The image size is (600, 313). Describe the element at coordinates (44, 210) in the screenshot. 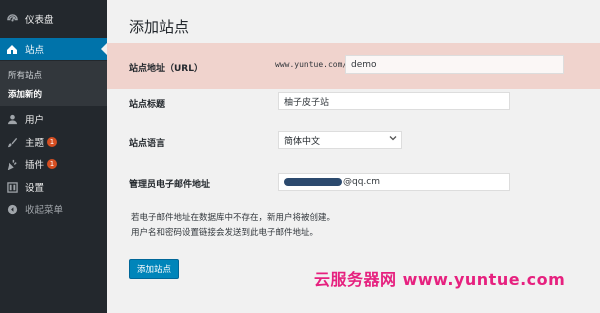

I see `menu-collapse-label: 收起菜单` at that location.